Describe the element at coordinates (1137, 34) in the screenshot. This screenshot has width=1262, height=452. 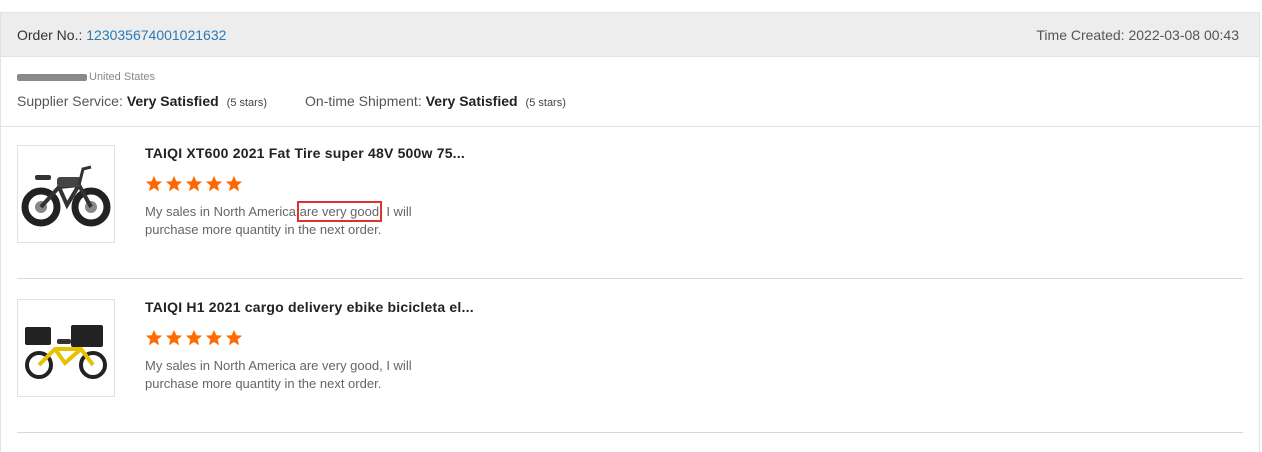
I see `order-created-time: Time Created: 2022-03-08 00:43` at that location.